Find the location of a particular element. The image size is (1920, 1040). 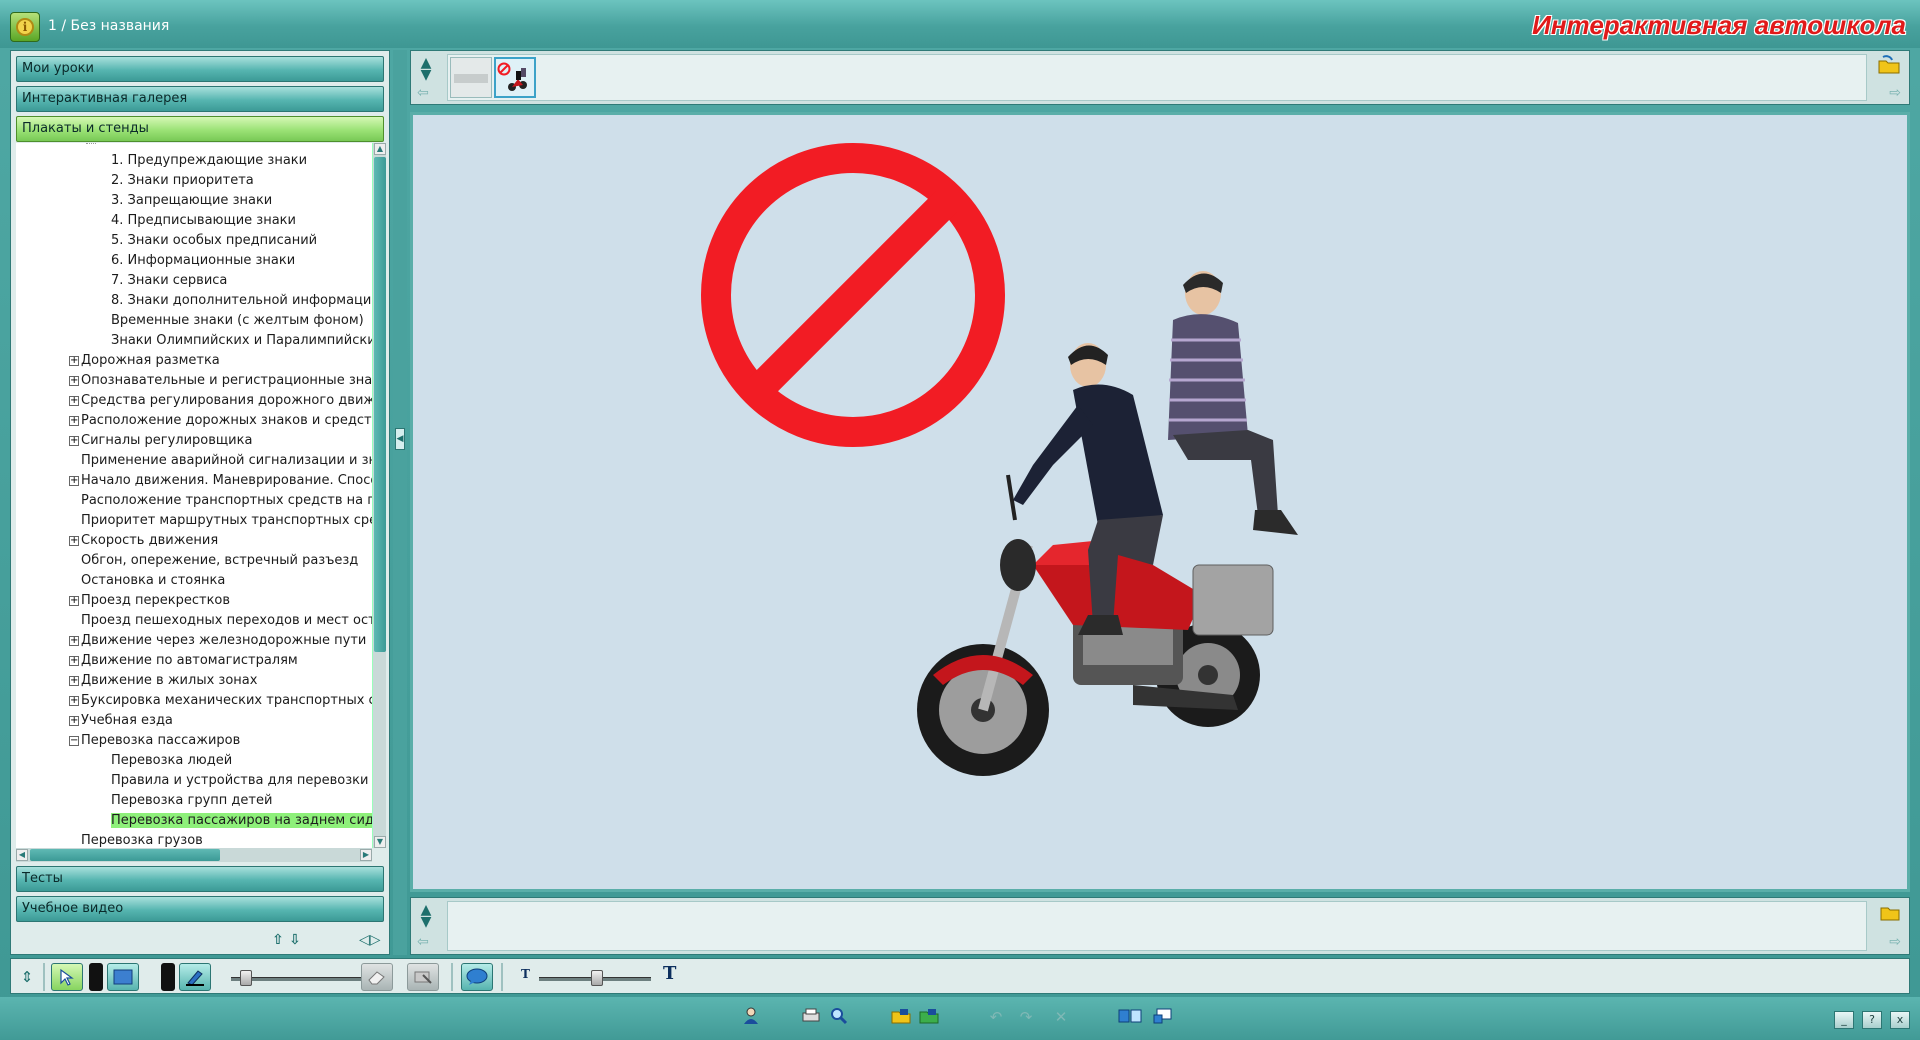

nav-tests-button: Тесты is located at coordinates (200, 879).